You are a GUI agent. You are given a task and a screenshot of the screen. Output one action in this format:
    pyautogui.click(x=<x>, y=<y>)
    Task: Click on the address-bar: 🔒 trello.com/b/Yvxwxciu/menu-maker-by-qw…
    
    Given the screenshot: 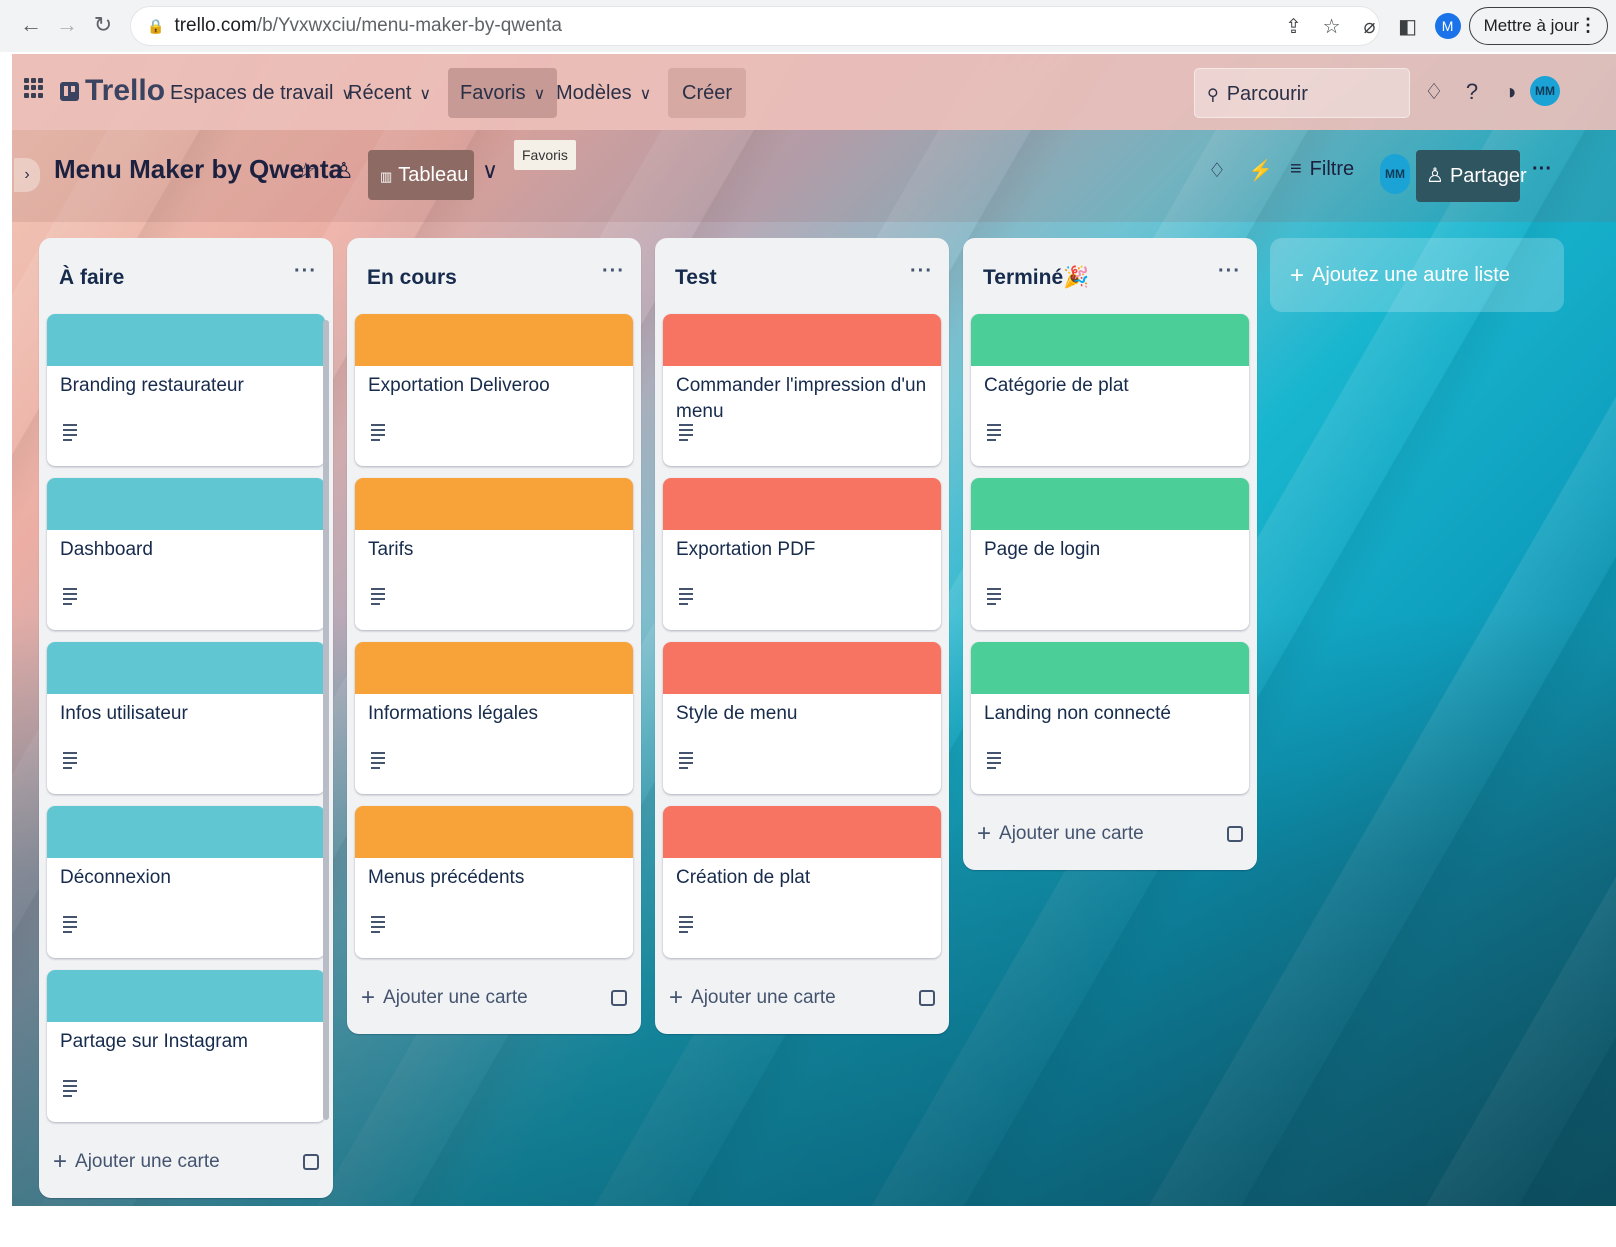 What is the action you would take?
    pyautogui.click(x=755, y=26)
    